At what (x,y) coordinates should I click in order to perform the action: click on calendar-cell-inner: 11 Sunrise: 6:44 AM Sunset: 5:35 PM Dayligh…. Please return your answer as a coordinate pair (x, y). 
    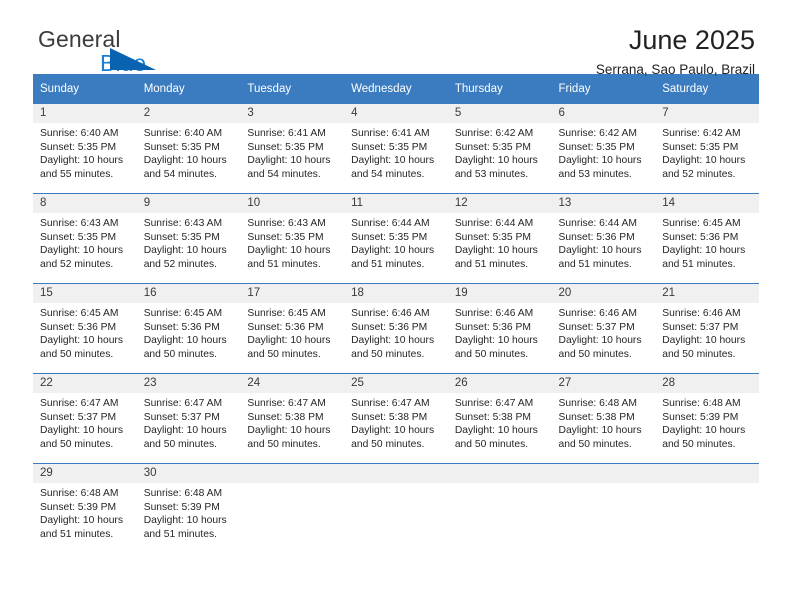
    Looking at the image, I should click on (396, 238).